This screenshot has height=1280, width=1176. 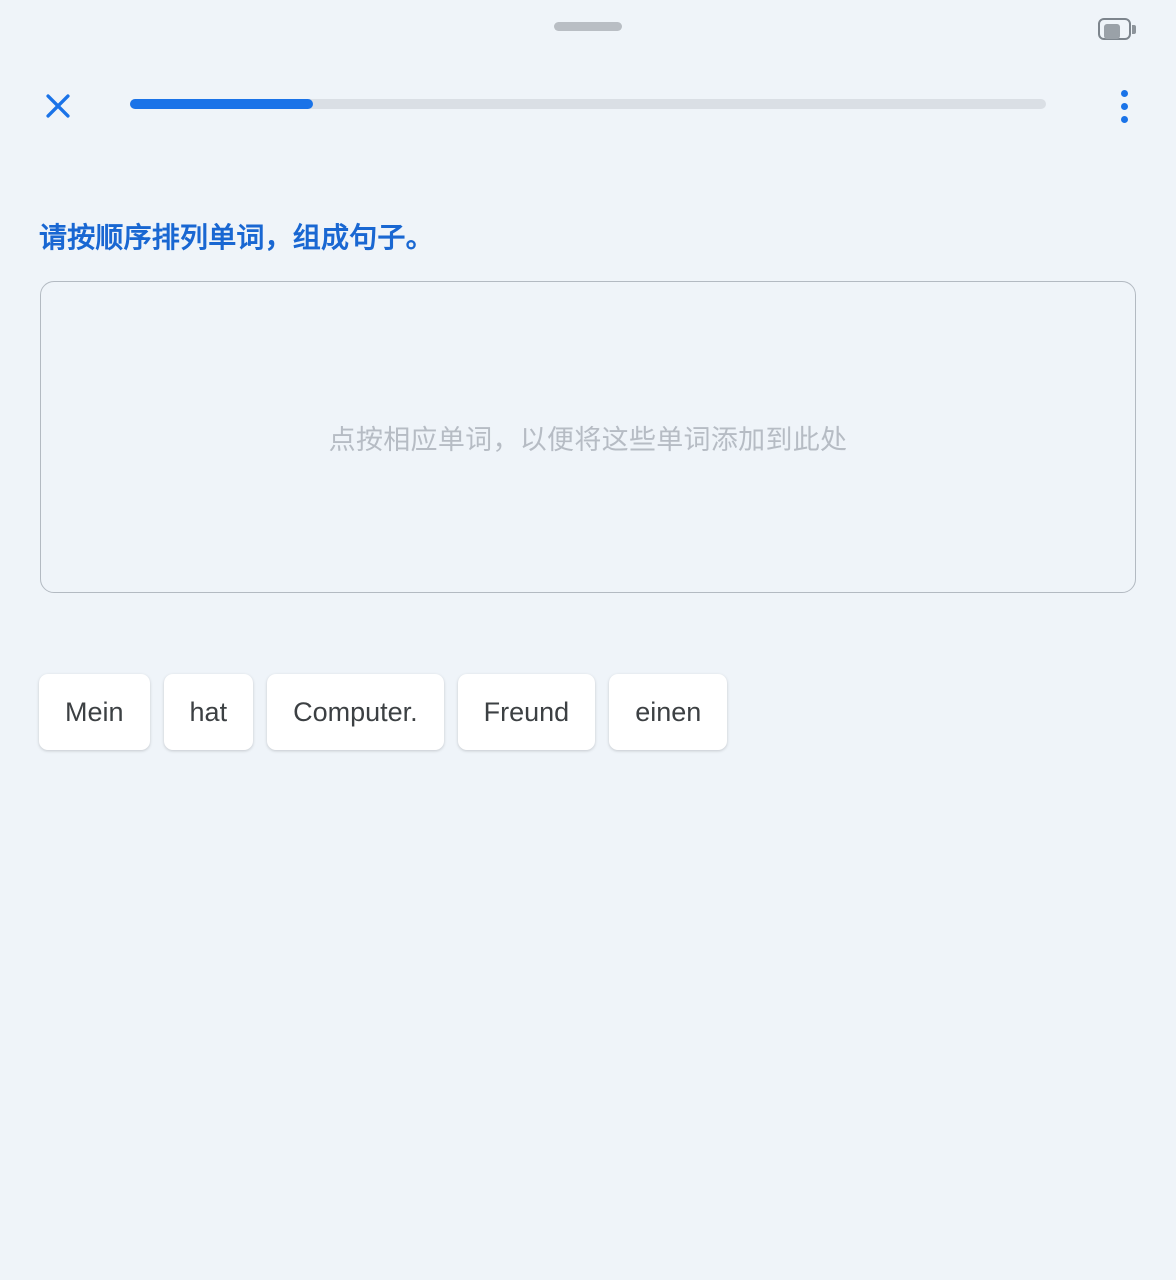 I want to click on word-chip: einen, so click(x=668, y=712).